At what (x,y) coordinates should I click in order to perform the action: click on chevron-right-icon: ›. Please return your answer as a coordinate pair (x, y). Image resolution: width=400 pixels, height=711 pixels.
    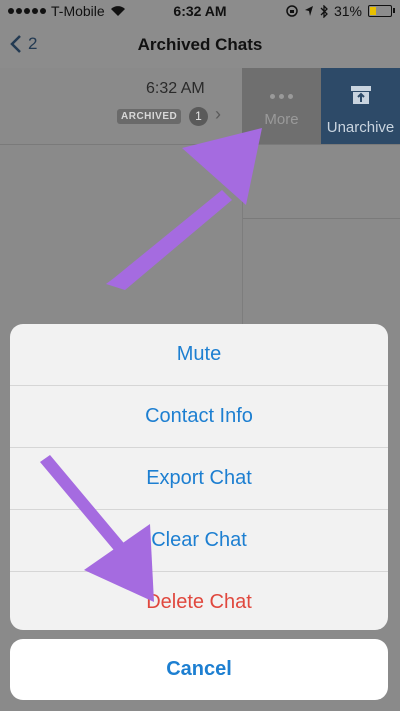
    Looking at the image, I should click on (218, 114).